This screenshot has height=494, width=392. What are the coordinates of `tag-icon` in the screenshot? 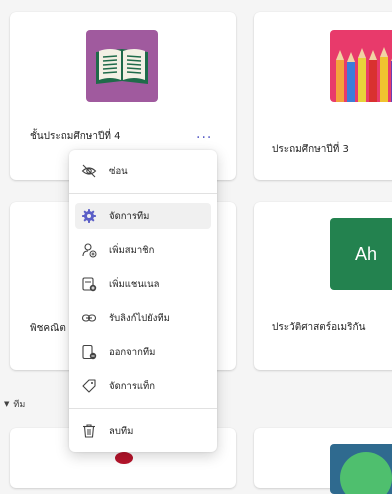 It's located at (89, 386).